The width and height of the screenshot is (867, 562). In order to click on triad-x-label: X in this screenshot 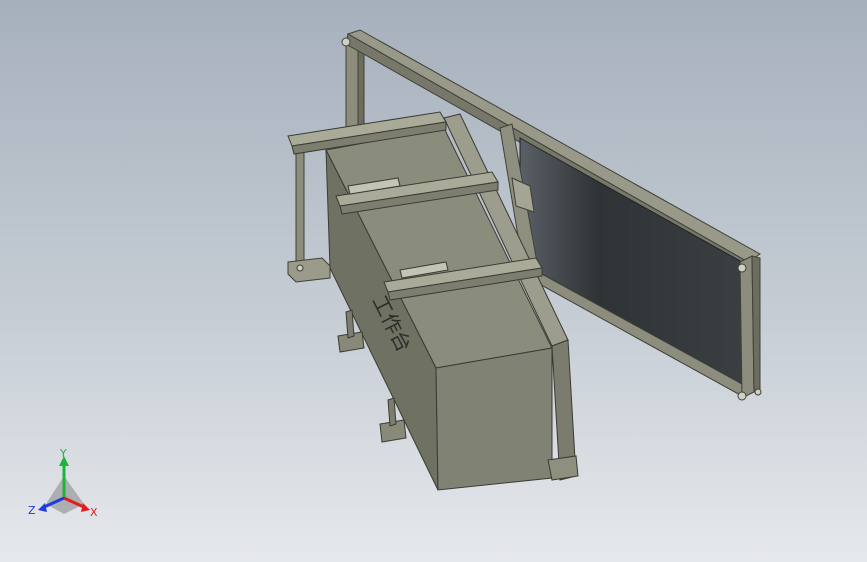, I will do `click(94, 512)`.